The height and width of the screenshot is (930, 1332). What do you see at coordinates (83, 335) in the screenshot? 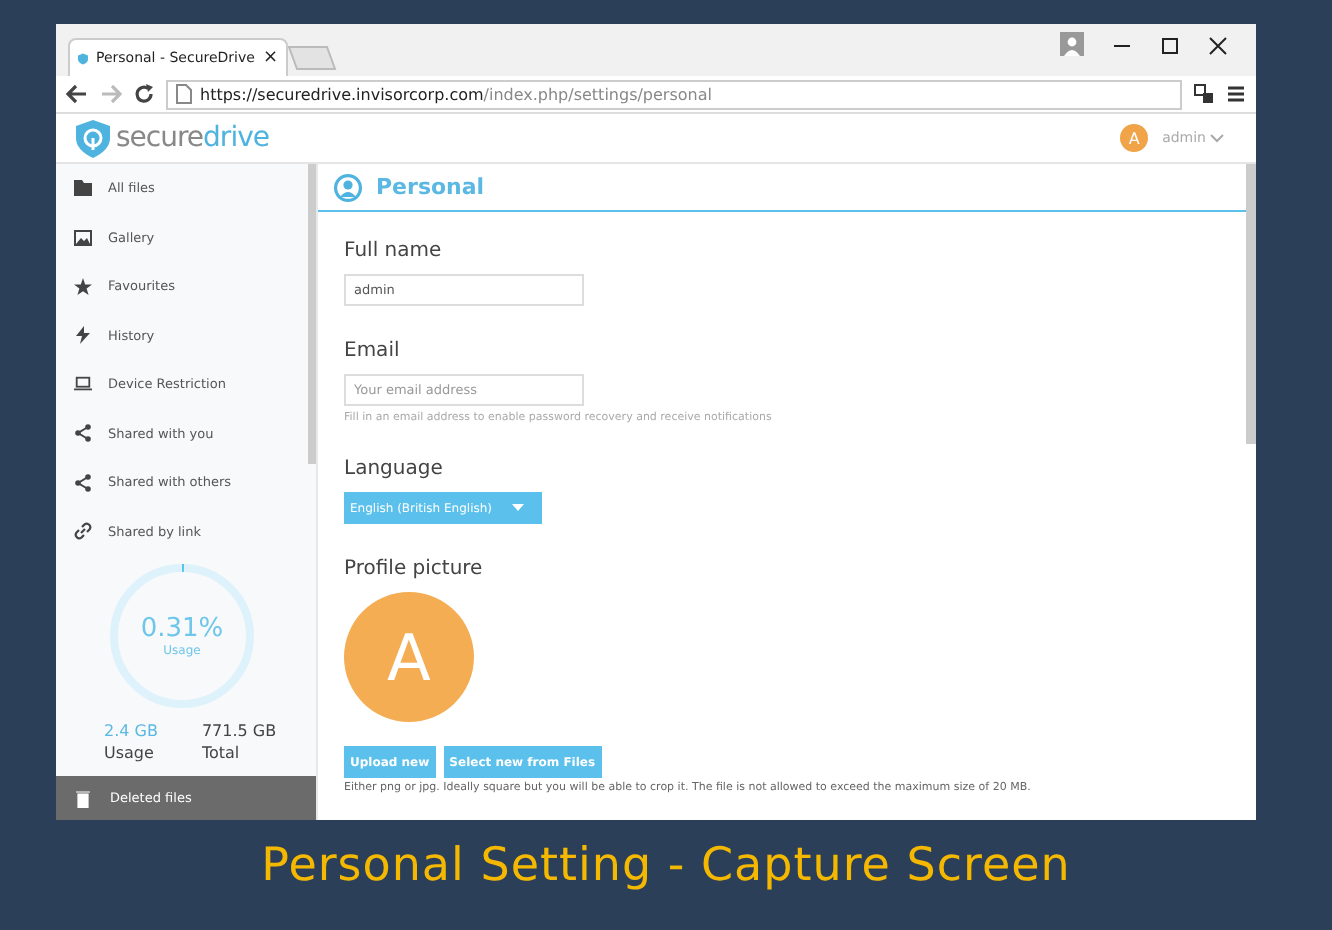
I see `lightning-icon` at bounding box center [83, 335].